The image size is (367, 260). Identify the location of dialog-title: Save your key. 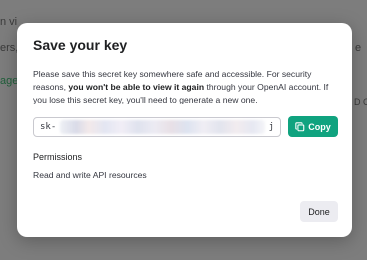
(80, 45).